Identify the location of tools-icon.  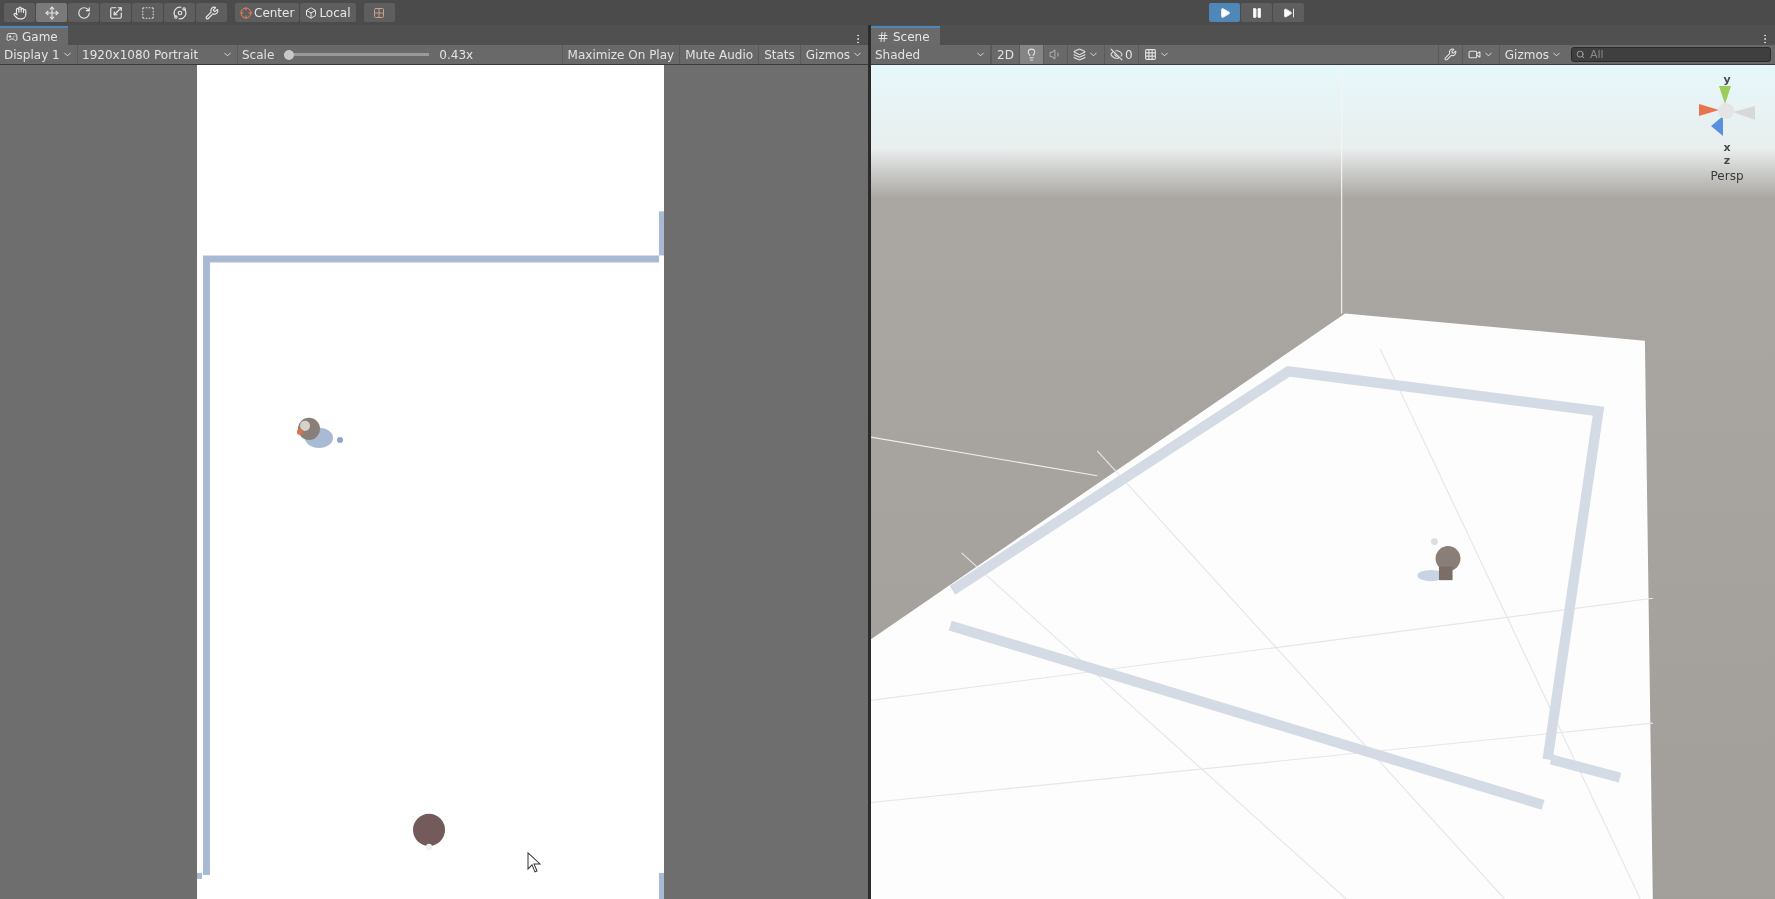
(1450, 54).